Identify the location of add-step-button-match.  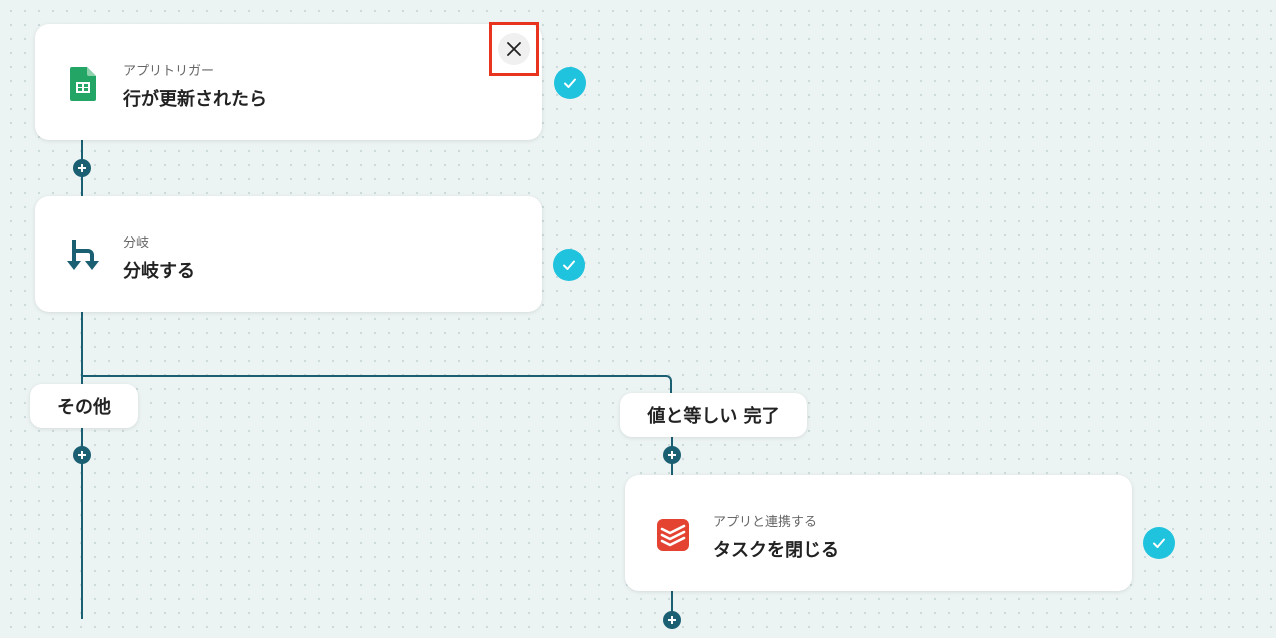
(672, 455).